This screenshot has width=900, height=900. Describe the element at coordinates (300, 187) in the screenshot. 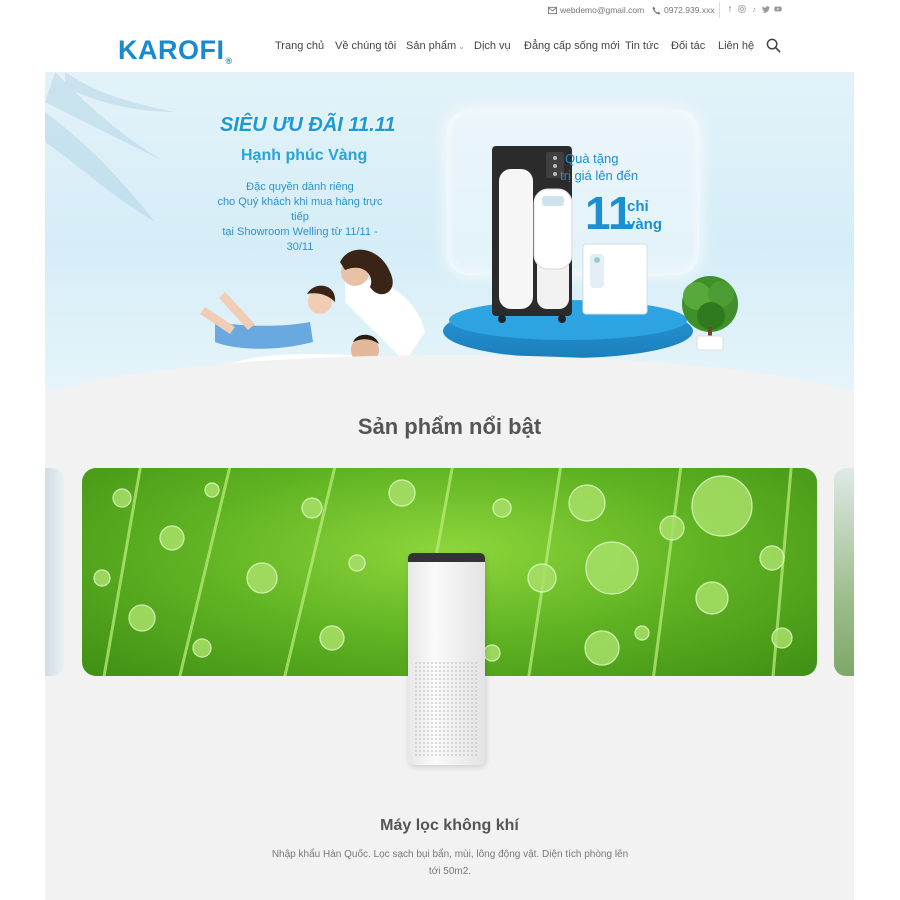

I see `promo-description-line: Đặc quyền dành riêng` at that location.